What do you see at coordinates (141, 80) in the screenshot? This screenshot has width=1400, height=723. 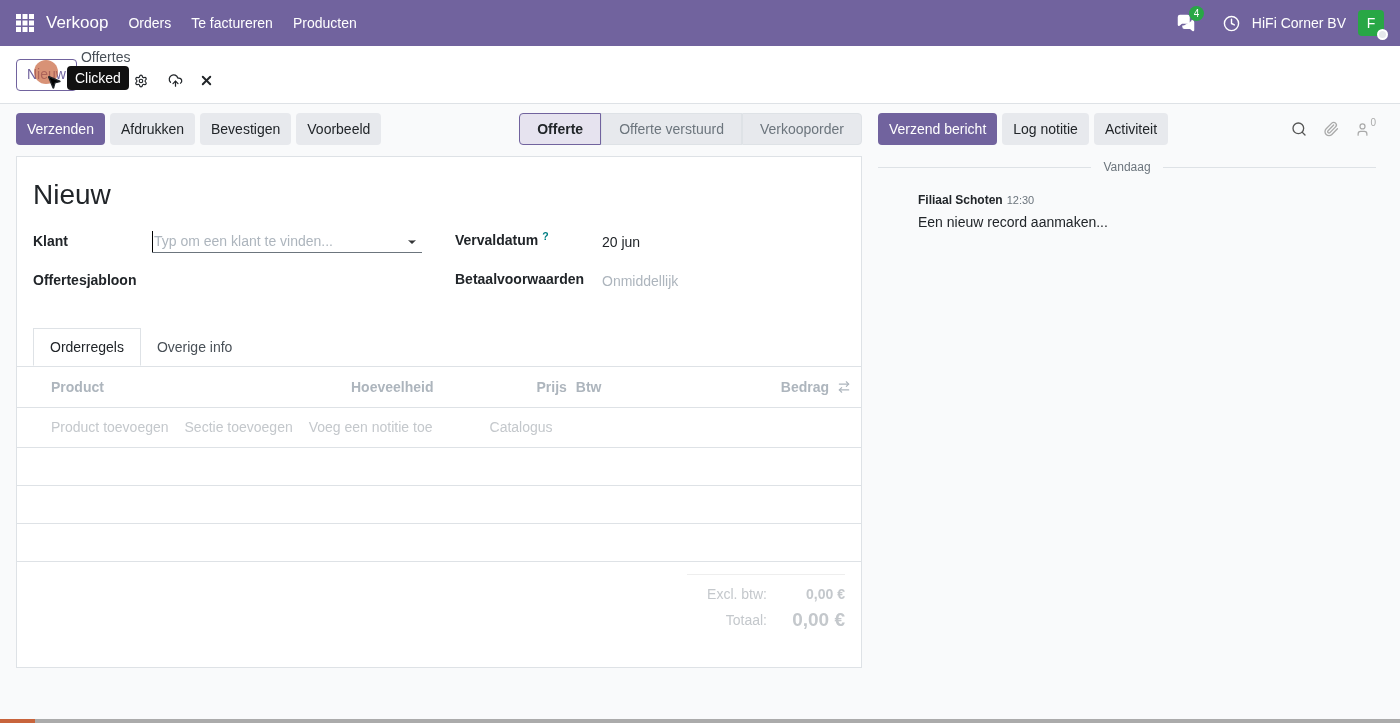 I see `settings-icon` at bounding box center [141, 80].